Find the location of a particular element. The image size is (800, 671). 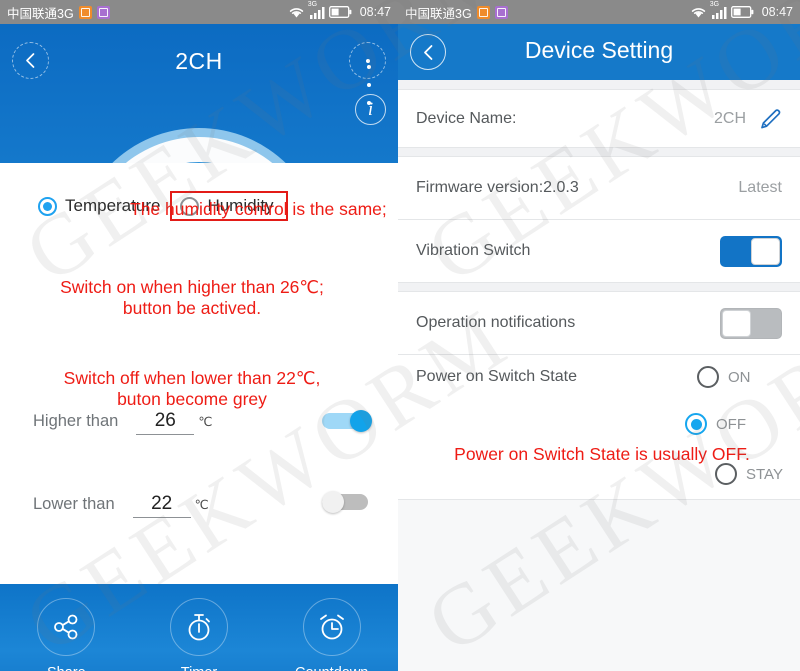

power-option-on-label: ON is located at coordinates (739, 377).